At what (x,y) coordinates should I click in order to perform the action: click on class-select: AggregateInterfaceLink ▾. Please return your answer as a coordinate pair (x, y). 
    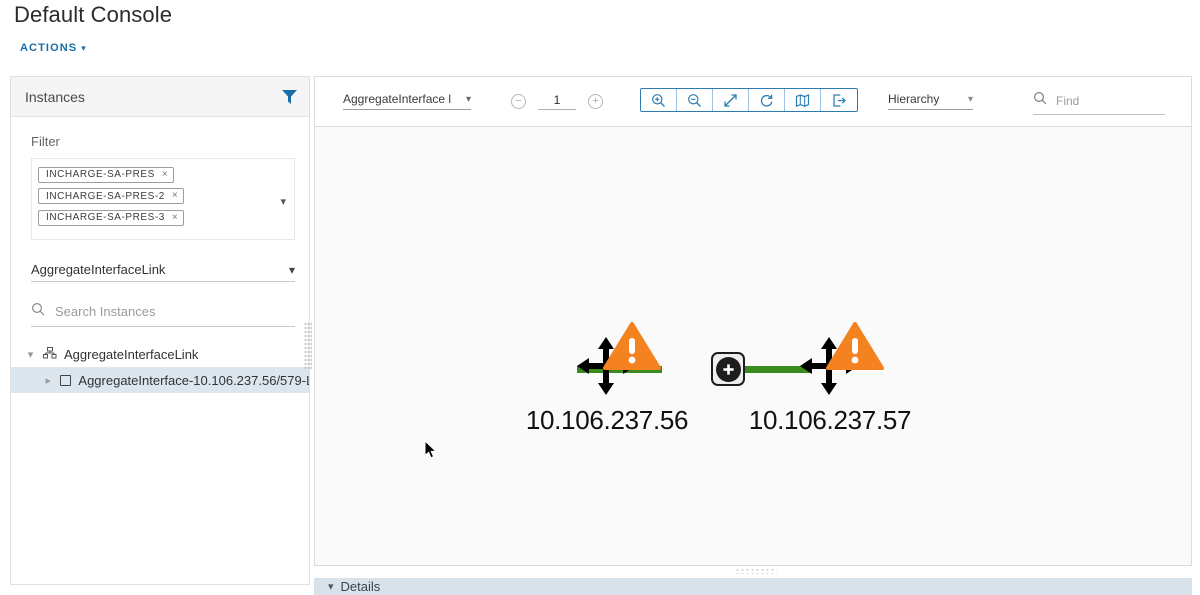
    Looking at the image, I should click on (163, 272).